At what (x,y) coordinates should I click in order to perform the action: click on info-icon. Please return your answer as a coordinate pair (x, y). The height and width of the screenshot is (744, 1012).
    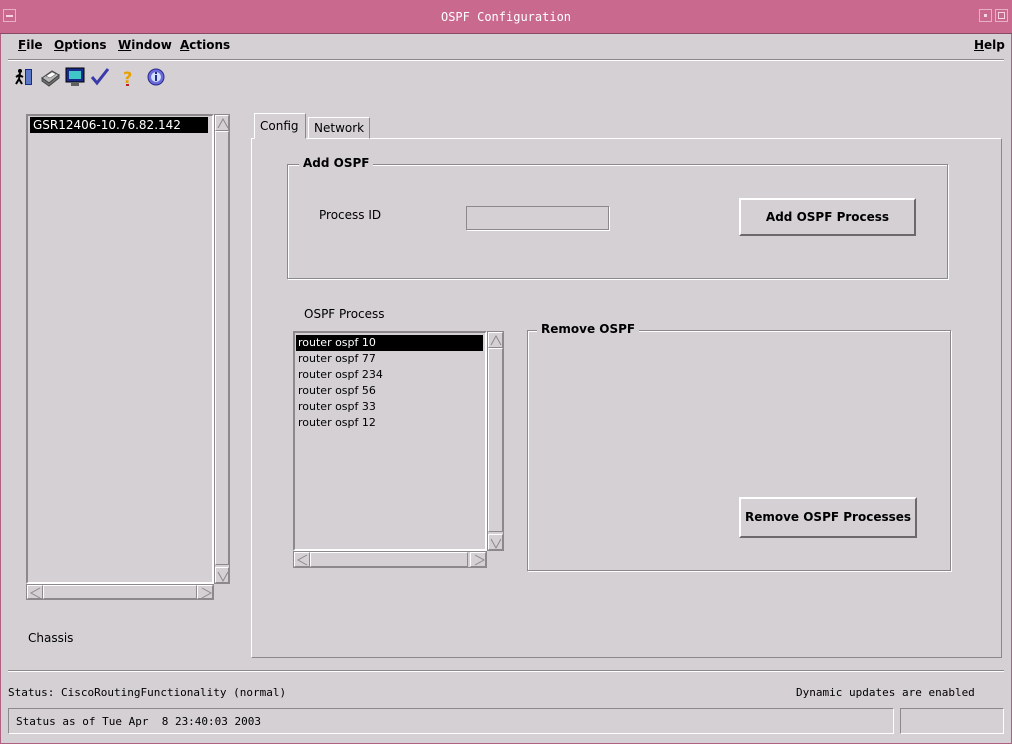
    Looking at the image, I should click on (156, 77).